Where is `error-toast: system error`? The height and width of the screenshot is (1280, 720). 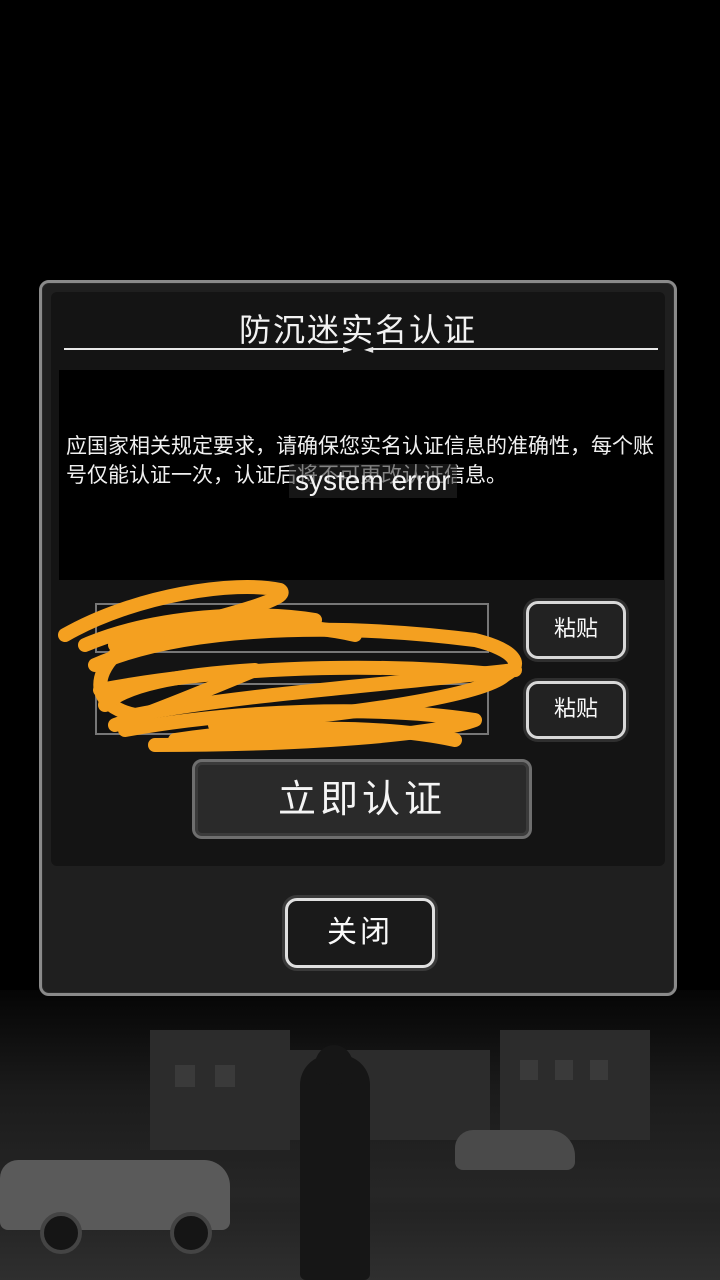 error-toast: system error is located at coordinates (373, 481).